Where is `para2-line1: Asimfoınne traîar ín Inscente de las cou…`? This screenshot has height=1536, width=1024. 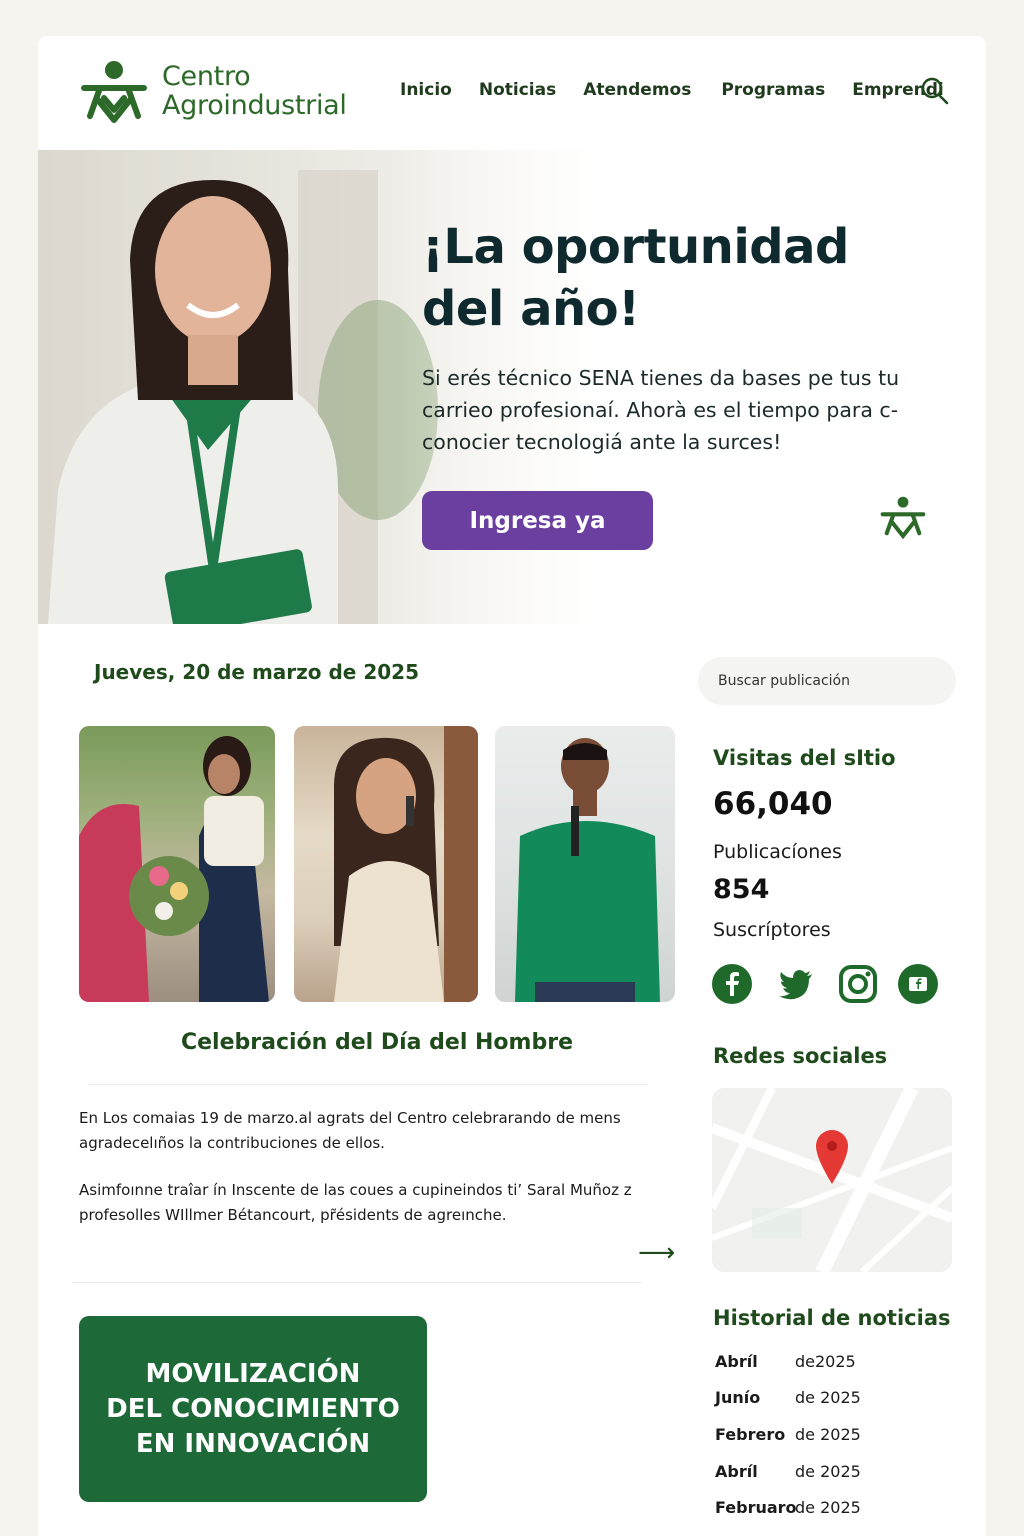 para2-line1: Asimfoınne traîar ín Inscente de las cou… is located at coordinates (355, 1190).